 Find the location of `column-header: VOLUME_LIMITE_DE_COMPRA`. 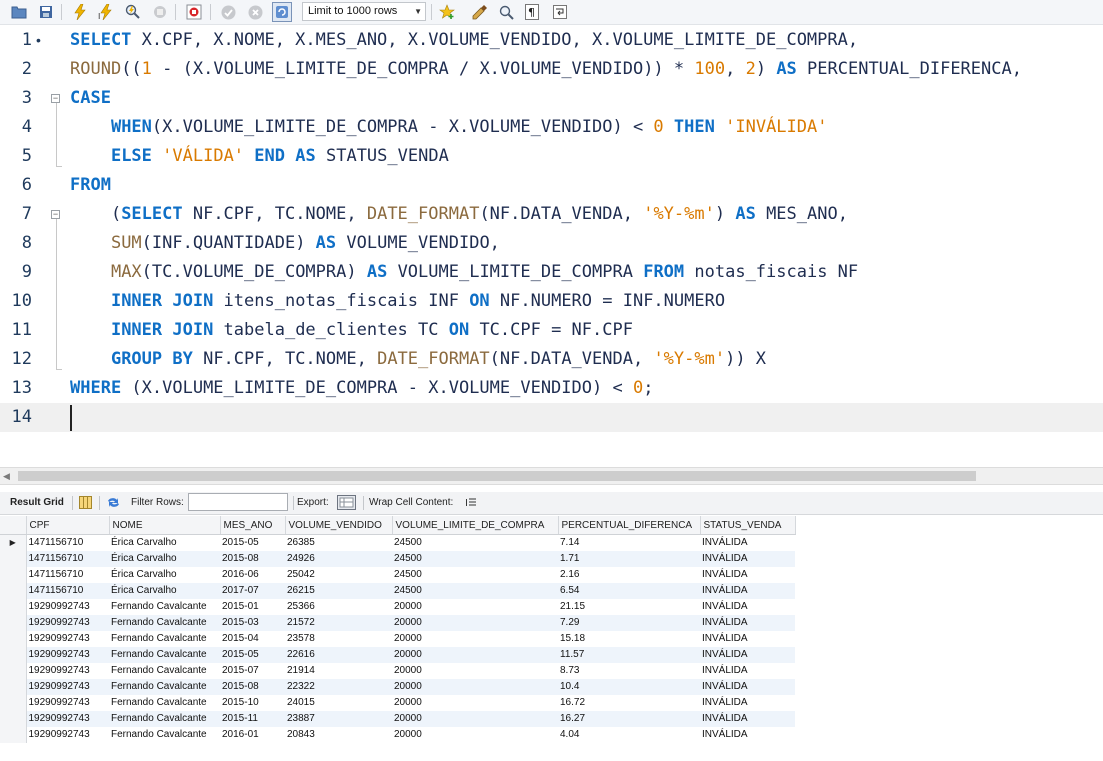

column-header: VOLUME_LIMITE_DE_COMPRA is located at coordinates (475, 525).